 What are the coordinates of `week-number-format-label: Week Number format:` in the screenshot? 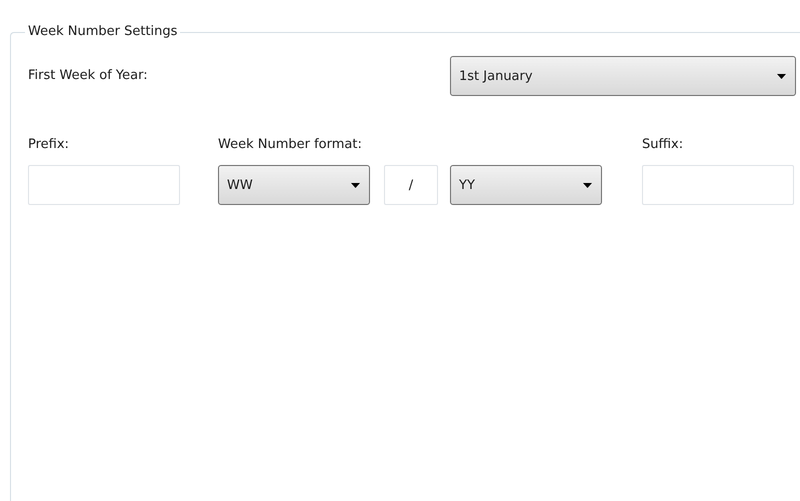 It's located at (290, 145).